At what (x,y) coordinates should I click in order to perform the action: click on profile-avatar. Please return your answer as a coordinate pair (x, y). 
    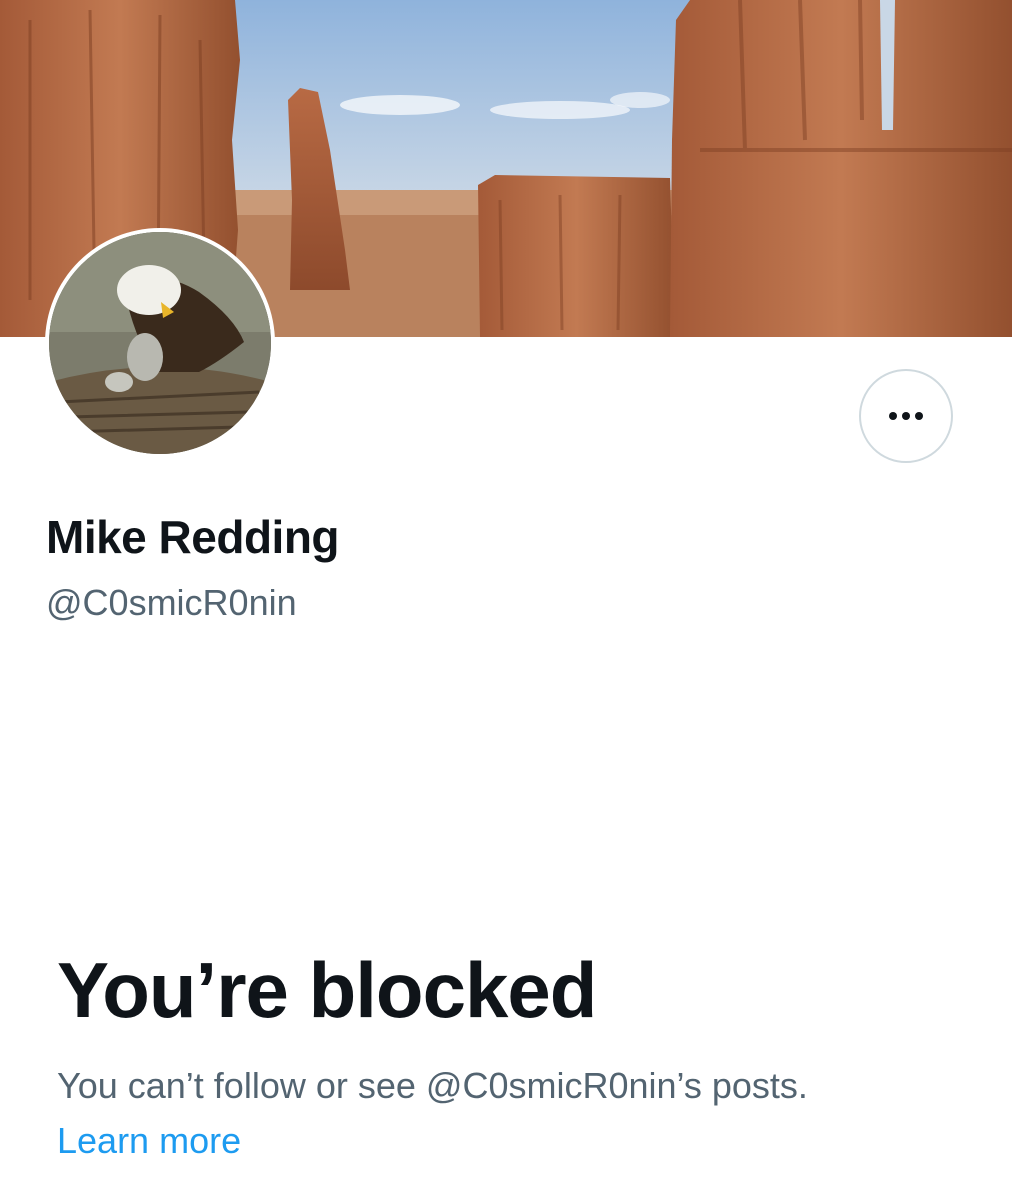
    Looking at the image, I should click on (160, 343).